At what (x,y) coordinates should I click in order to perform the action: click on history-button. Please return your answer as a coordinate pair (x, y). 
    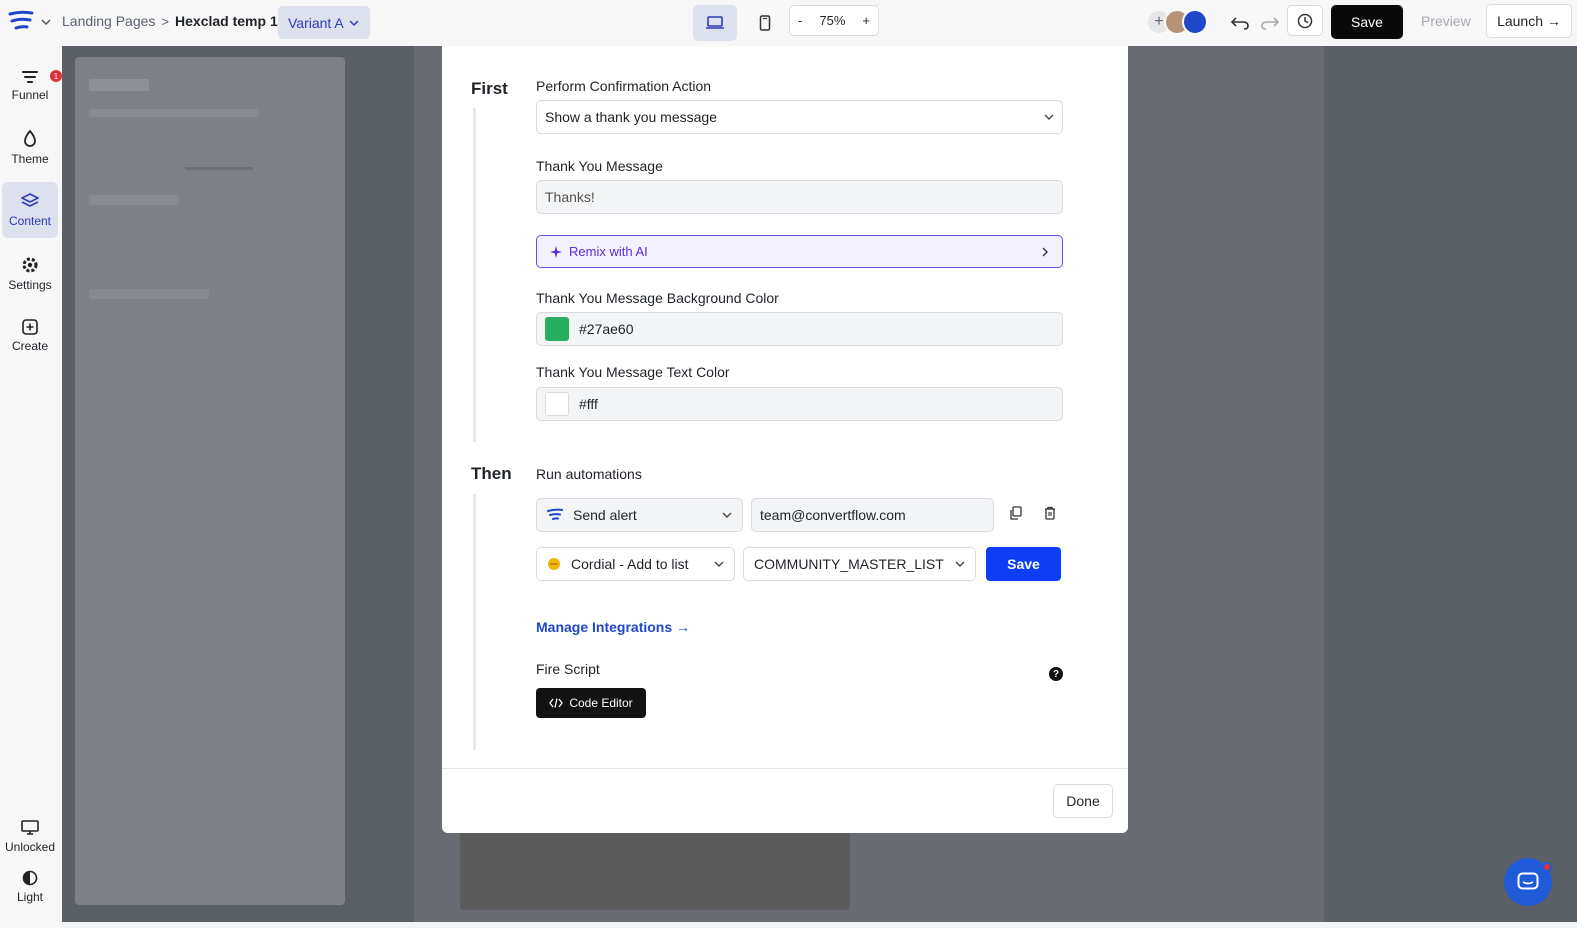
    Looking at the image, I should click on (1305, 20).